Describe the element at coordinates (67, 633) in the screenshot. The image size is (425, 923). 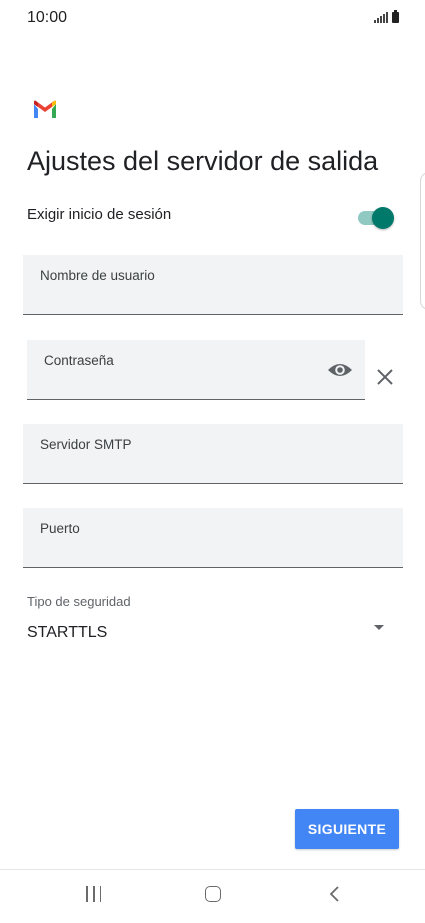
I see `security-type-select: STARTTLS` at that location.